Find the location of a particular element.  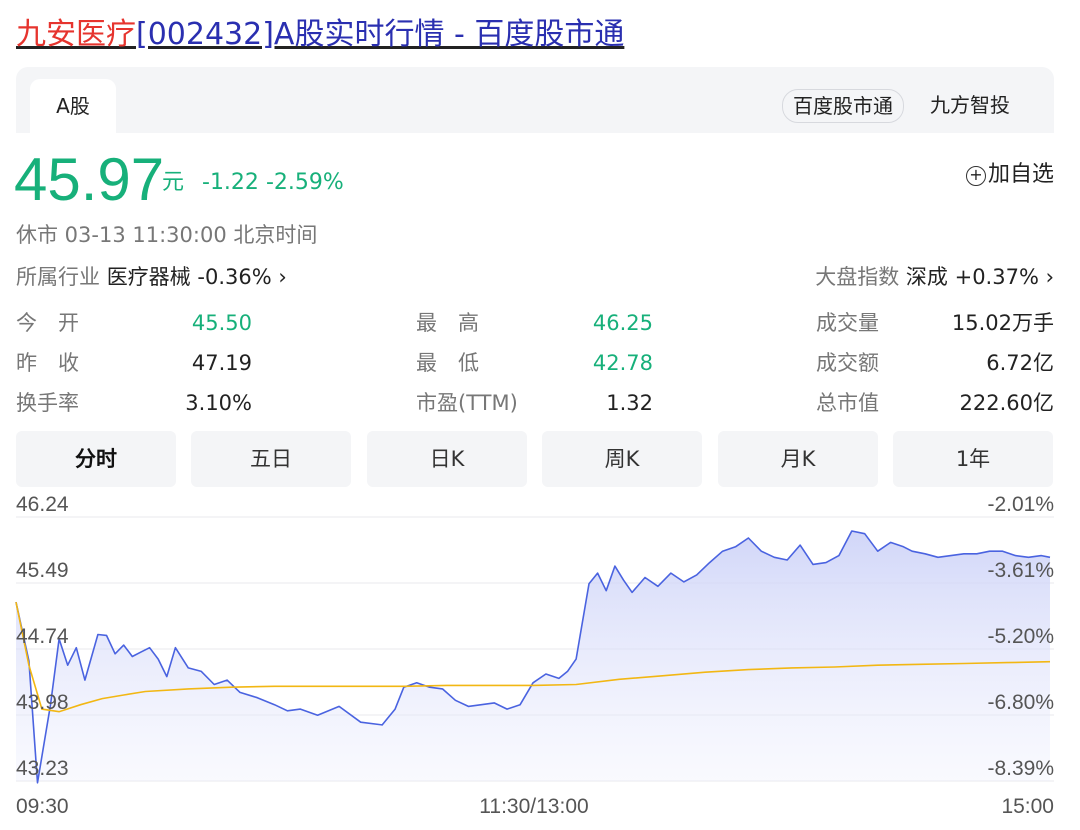

tab-a-share: A股 is located at coordinates (73, 106).